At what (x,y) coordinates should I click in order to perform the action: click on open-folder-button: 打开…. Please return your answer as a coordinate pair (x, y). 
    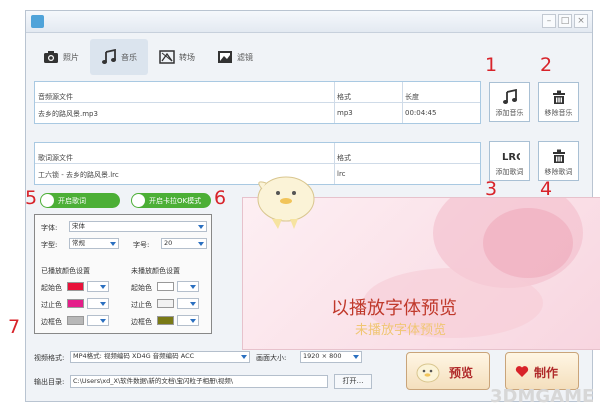
    Looking at the image, I should click on (353, 381).